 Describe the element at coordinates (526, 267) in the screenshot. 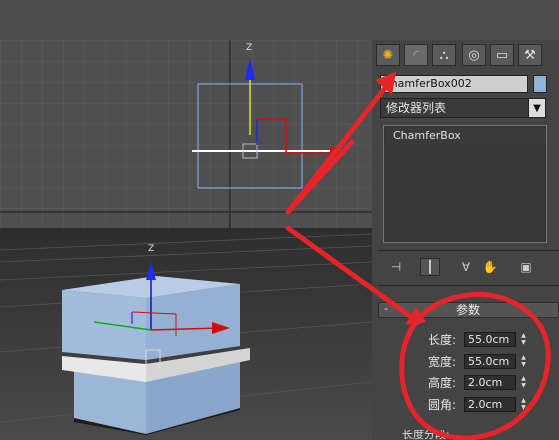

I see `configure-sets-icon: ▣` at that location.